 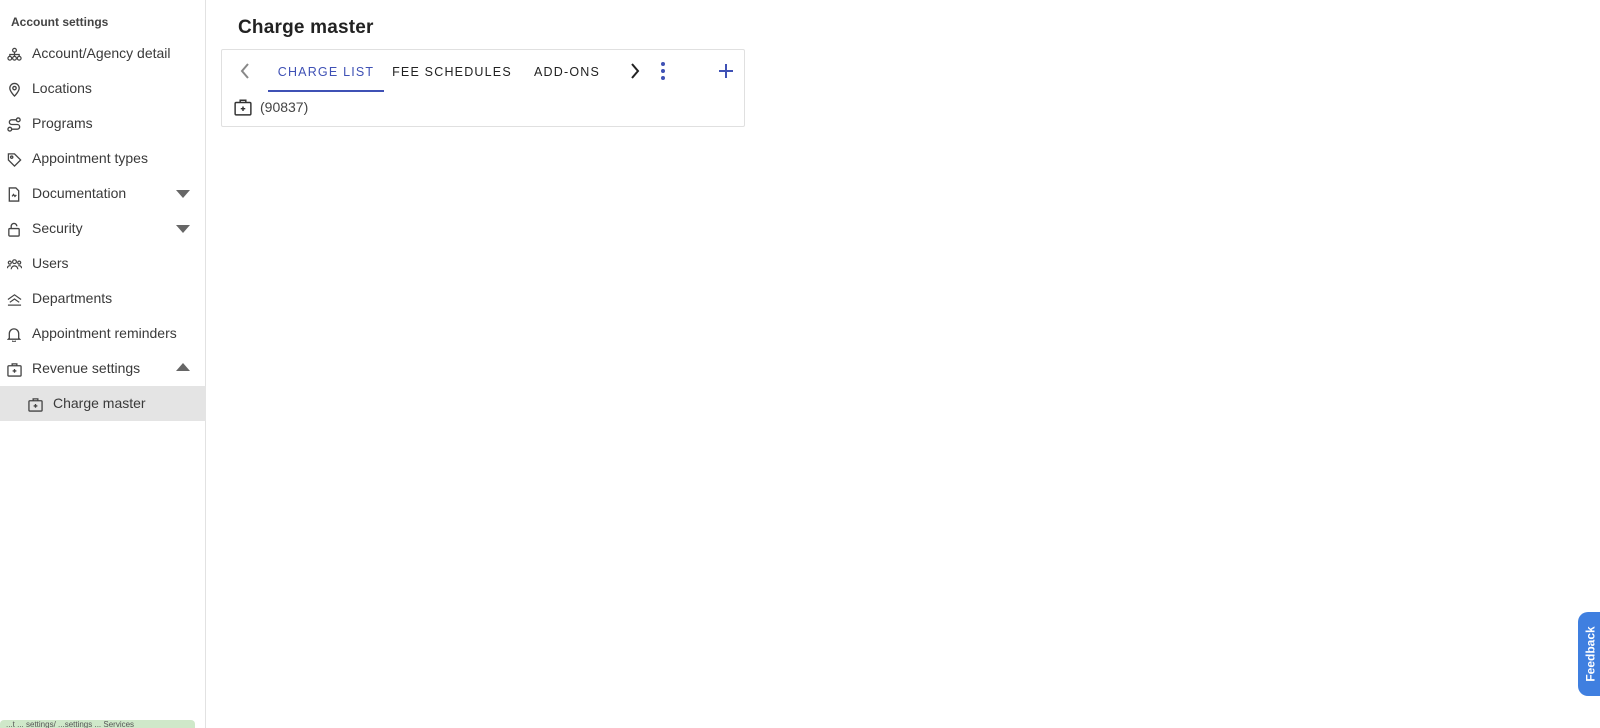 I want to click on feedback-label: Feedback, so click(x=1591, y=654).